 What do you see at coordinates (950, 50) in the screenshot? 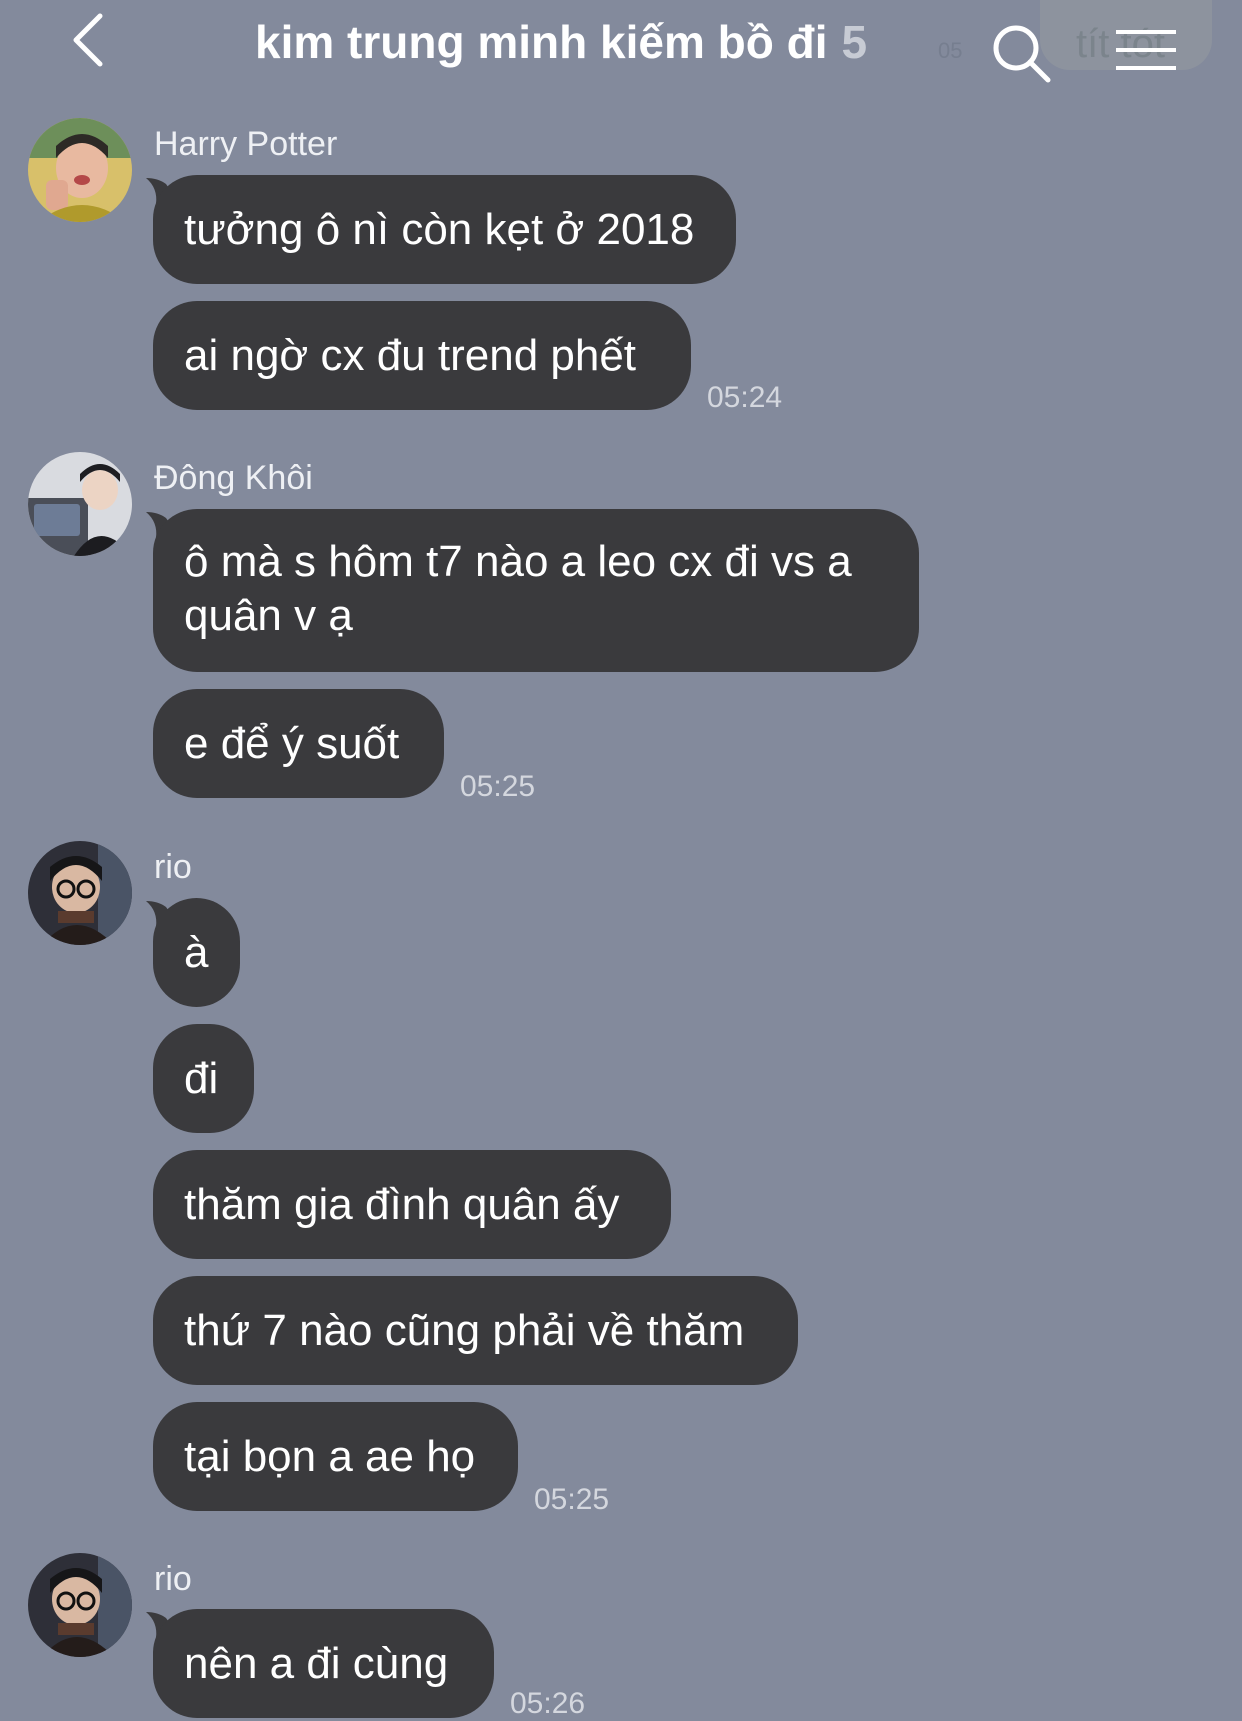
I see `ghost-timestamp: 05` at bounding box center [950, 50].